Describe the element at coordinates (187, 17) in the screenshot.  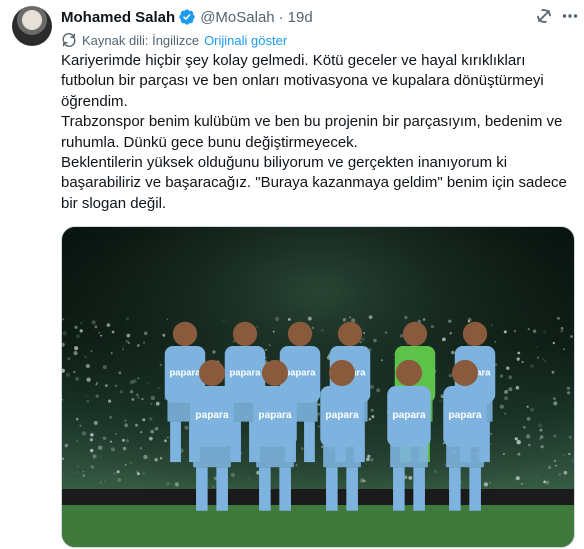
I see `verified-badge-icon` at that location.